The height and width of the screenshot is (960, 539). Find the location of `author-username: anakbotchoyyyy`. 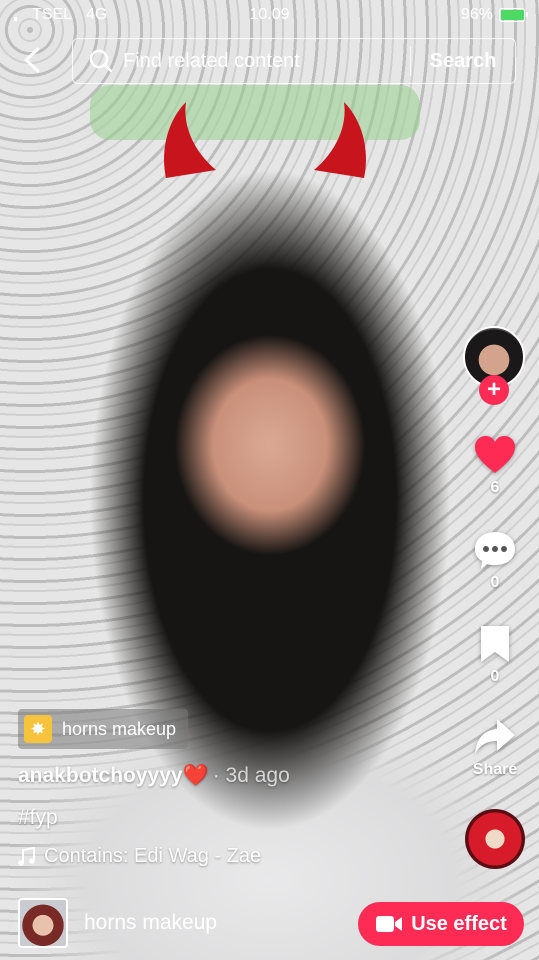

author-username: anakbotchoyyyy is located at coordinates (100, 775).